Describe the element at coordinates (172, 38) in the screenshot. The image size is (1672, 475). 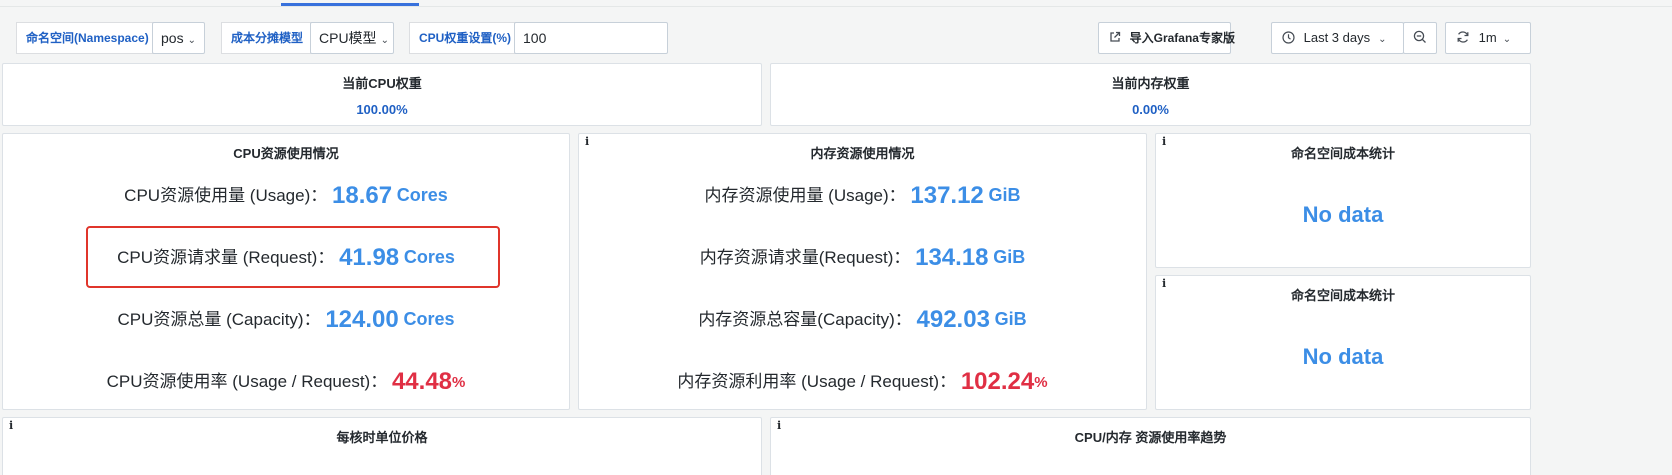
I see `namespace-select-value: pos` at that location.